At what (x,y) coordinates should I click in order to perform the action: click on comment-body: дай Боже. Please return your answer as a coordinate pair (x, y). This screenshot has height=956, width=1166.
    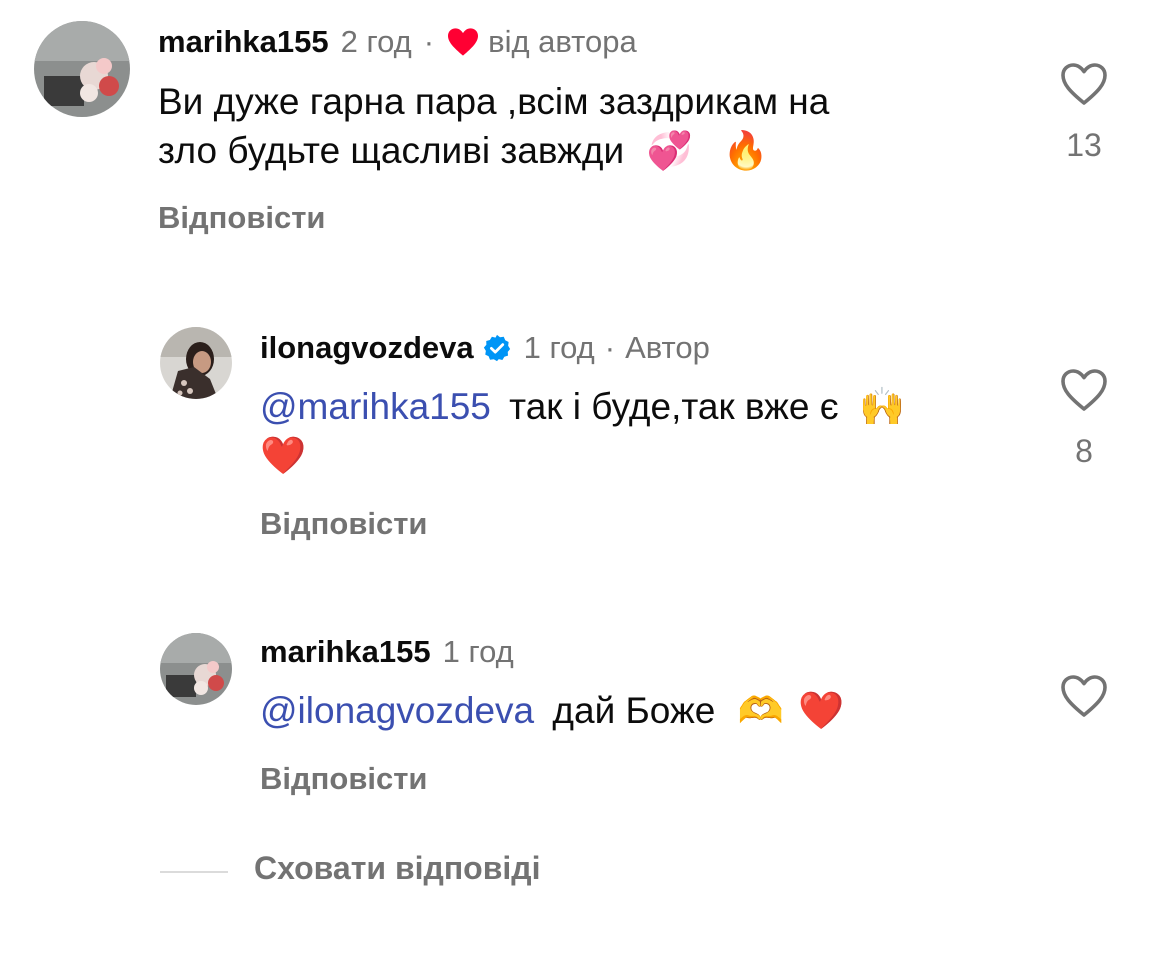
    Looking at the image, I should click on (634, 710).